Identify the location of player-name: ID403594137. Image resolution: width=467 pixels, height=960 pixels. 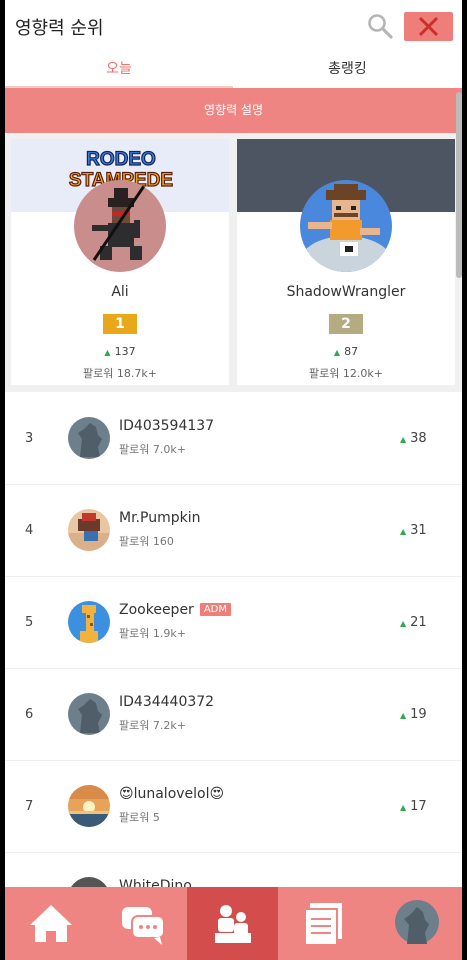
(167, 426).